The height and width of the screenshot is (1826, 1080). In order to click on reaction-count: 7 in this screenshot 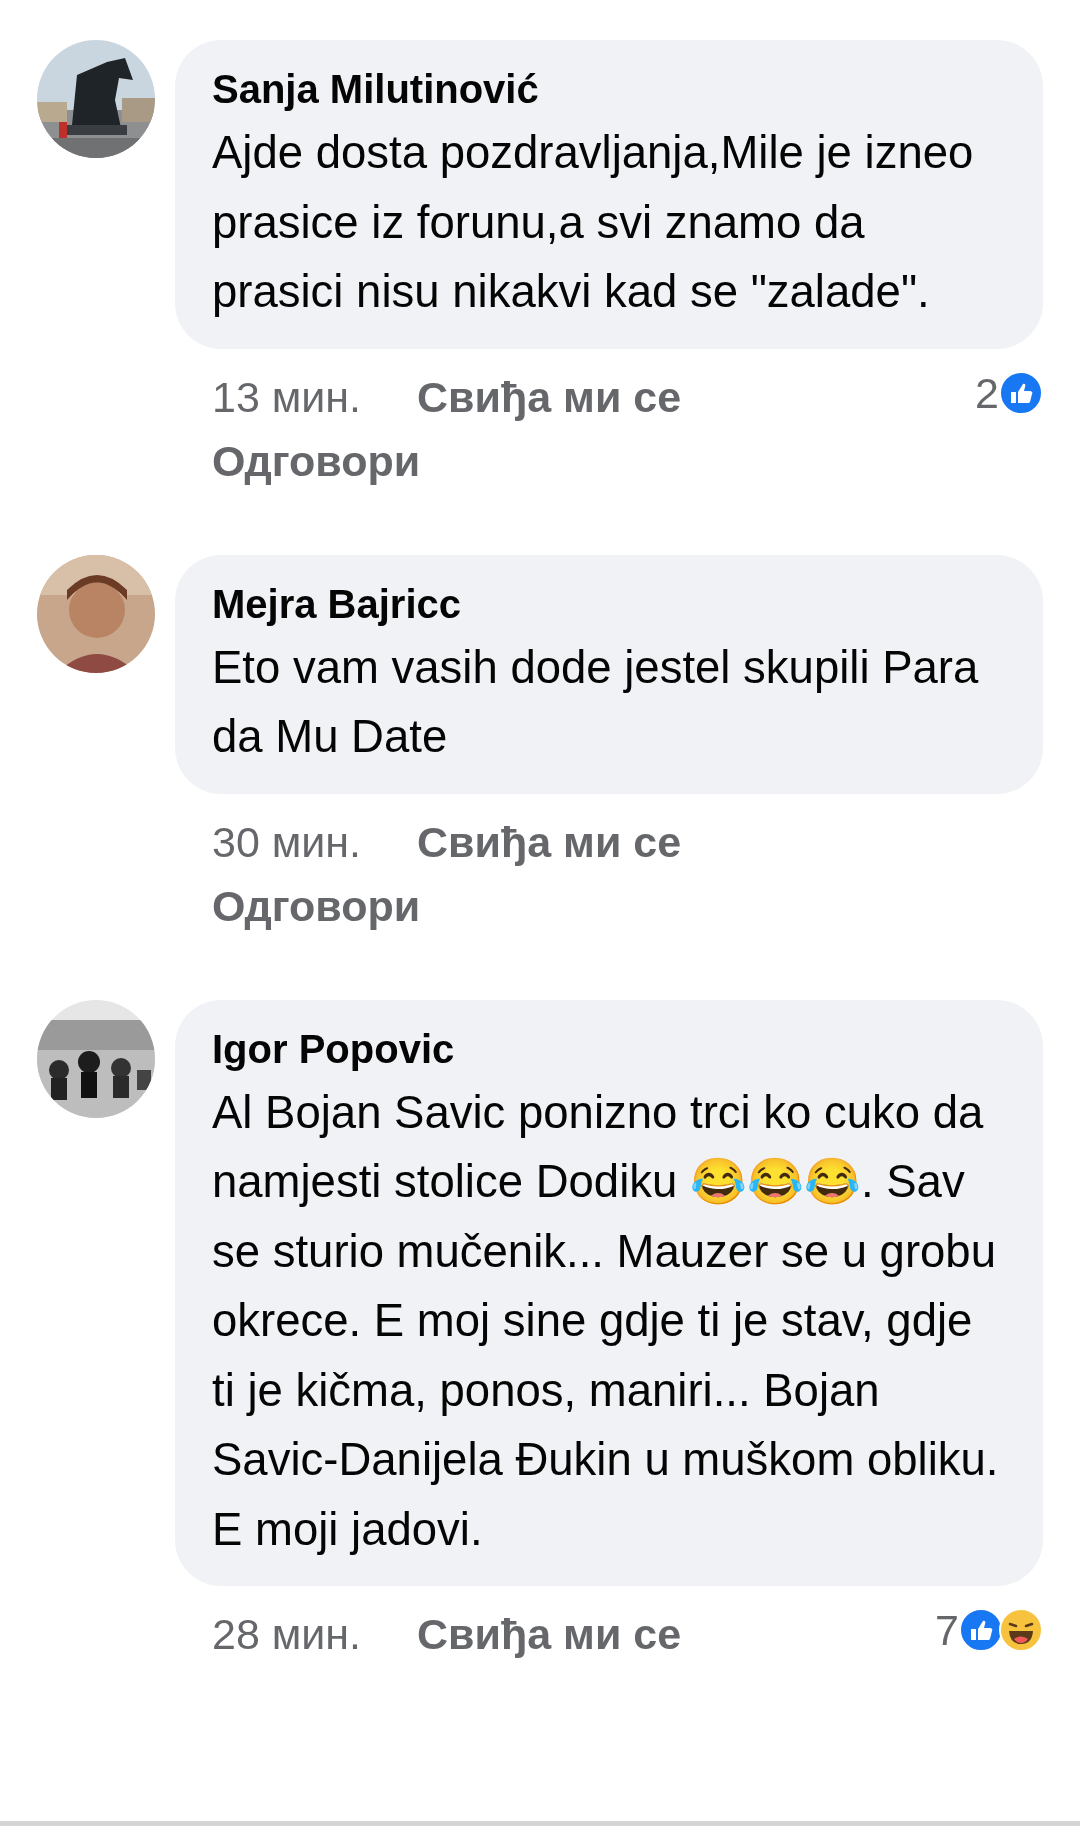, I will do `click(947, 1630)`.